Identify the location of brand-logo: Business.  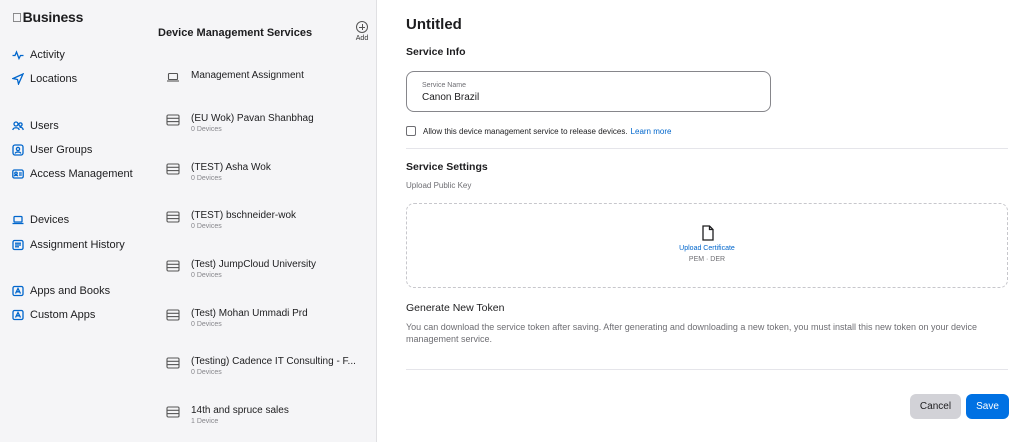
(47, 17).